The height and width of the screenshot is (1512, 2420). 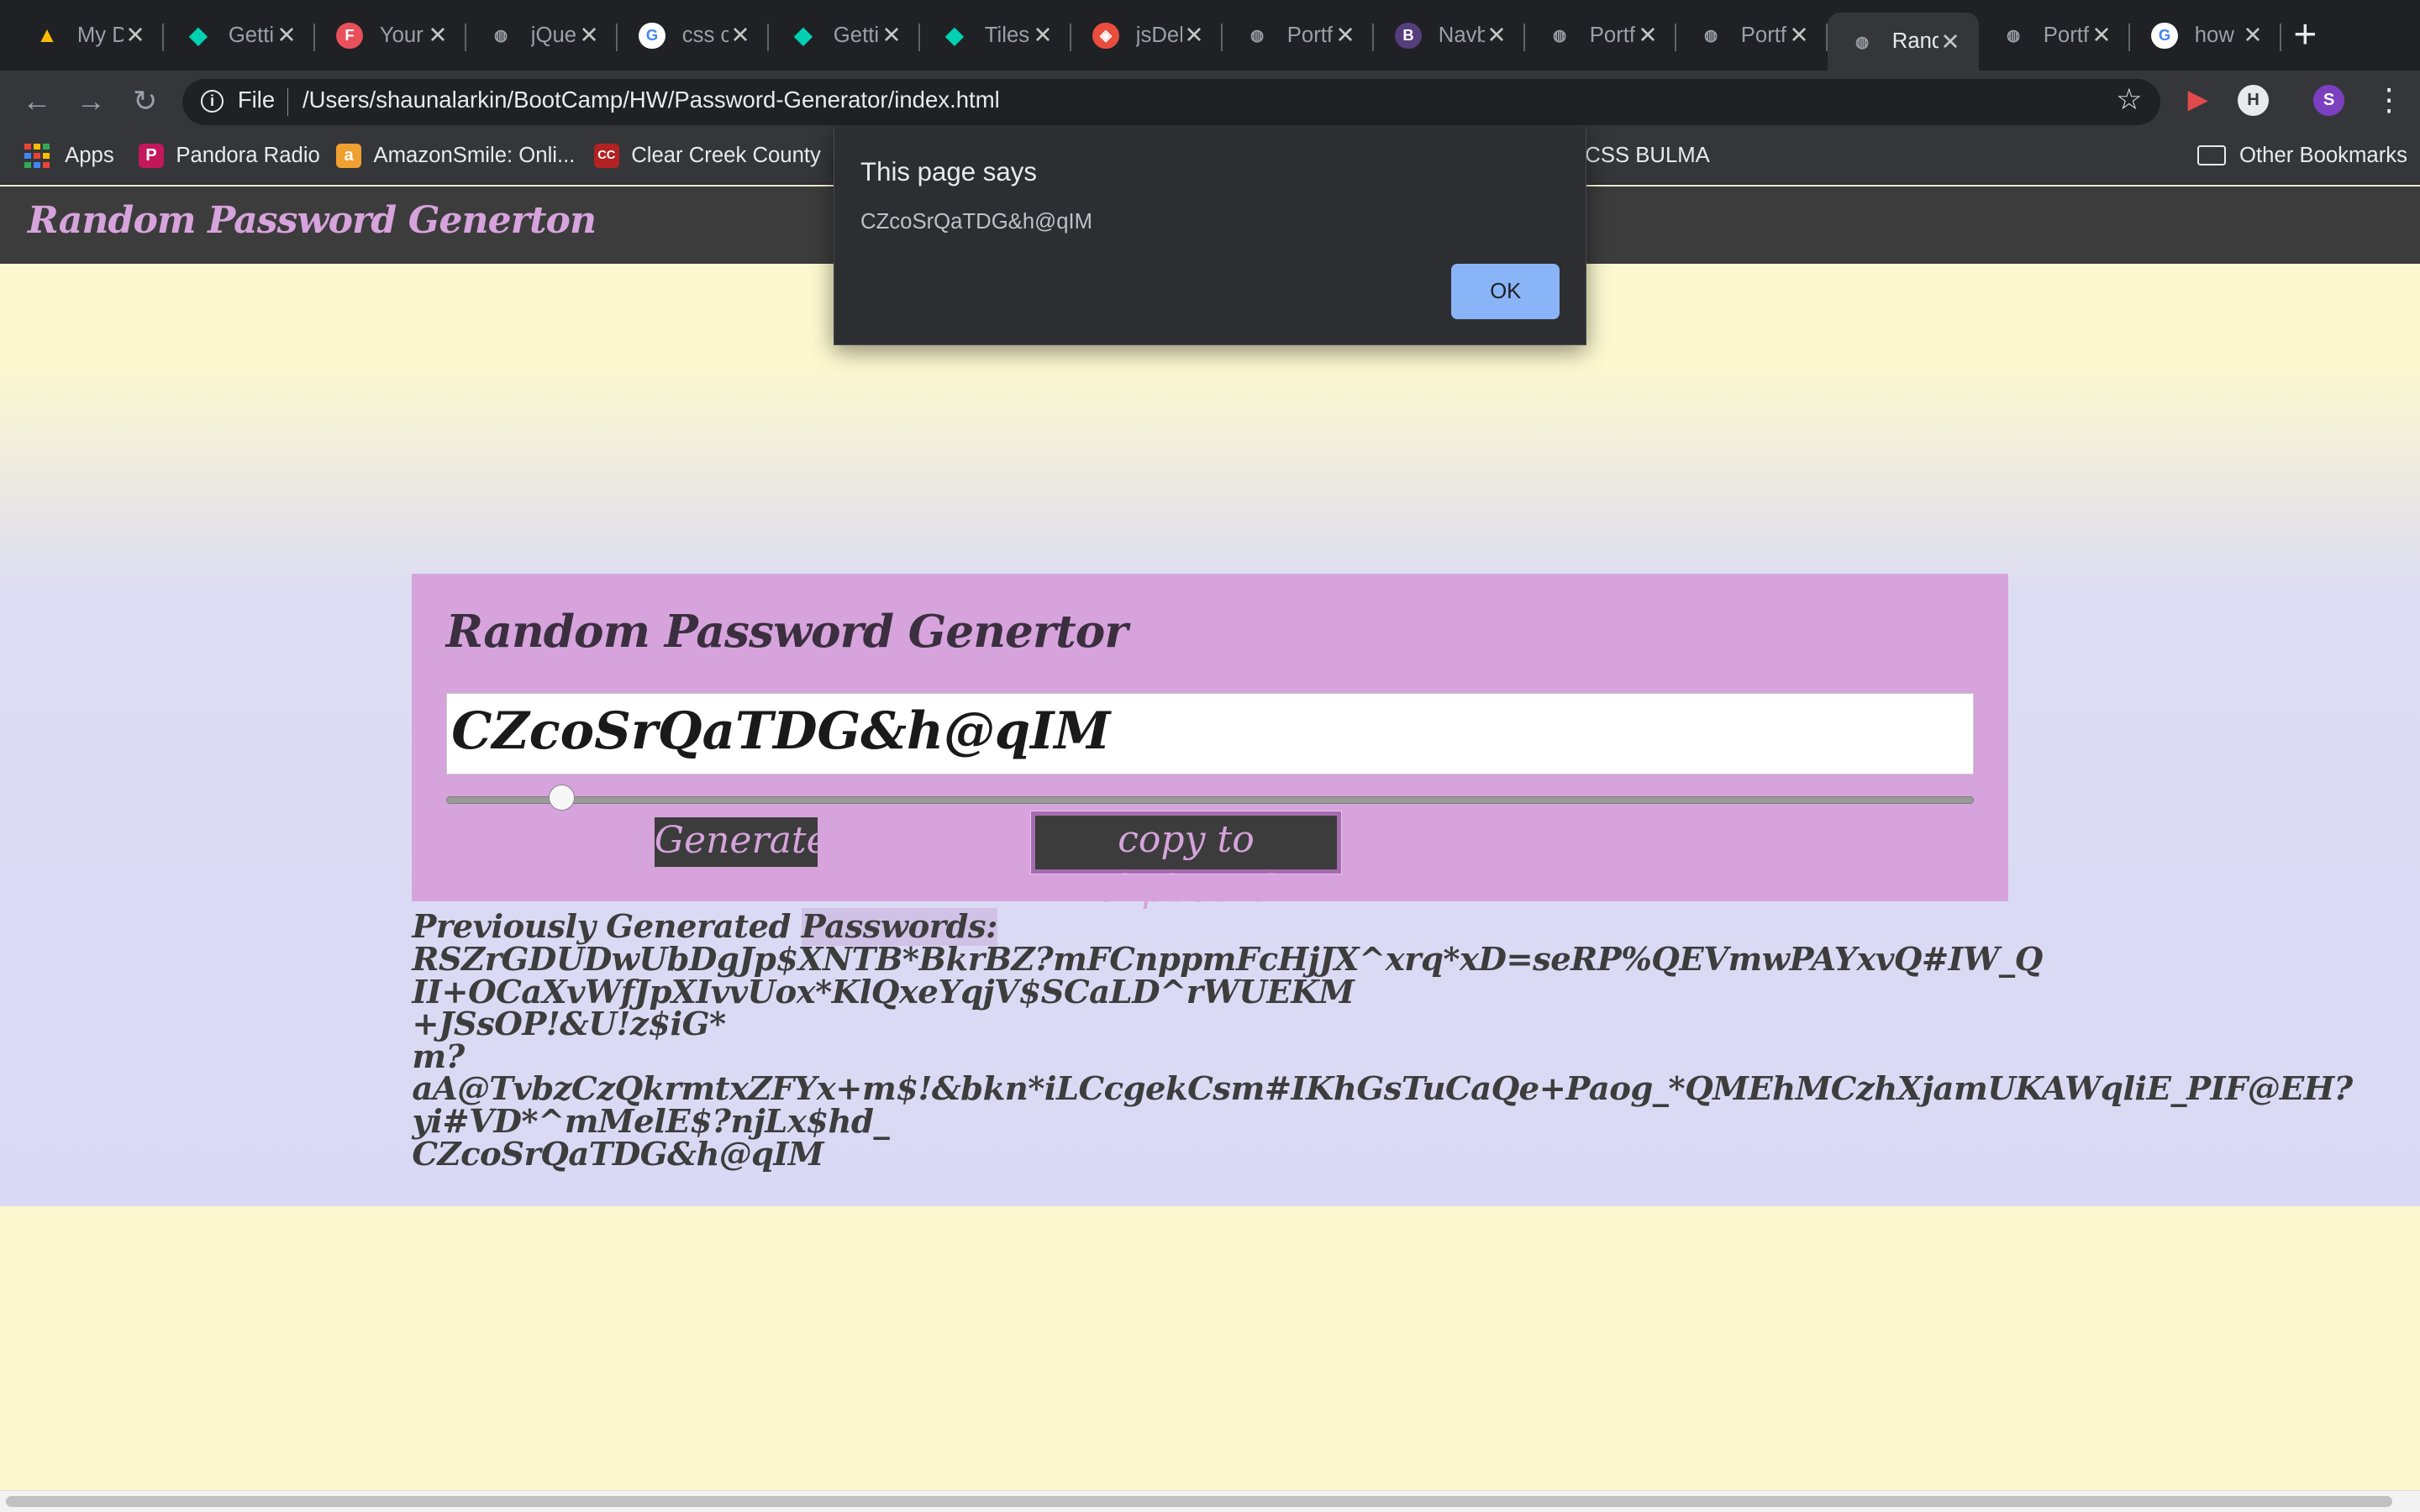 I want to click on length-slider, so click(x=1210, y=798).